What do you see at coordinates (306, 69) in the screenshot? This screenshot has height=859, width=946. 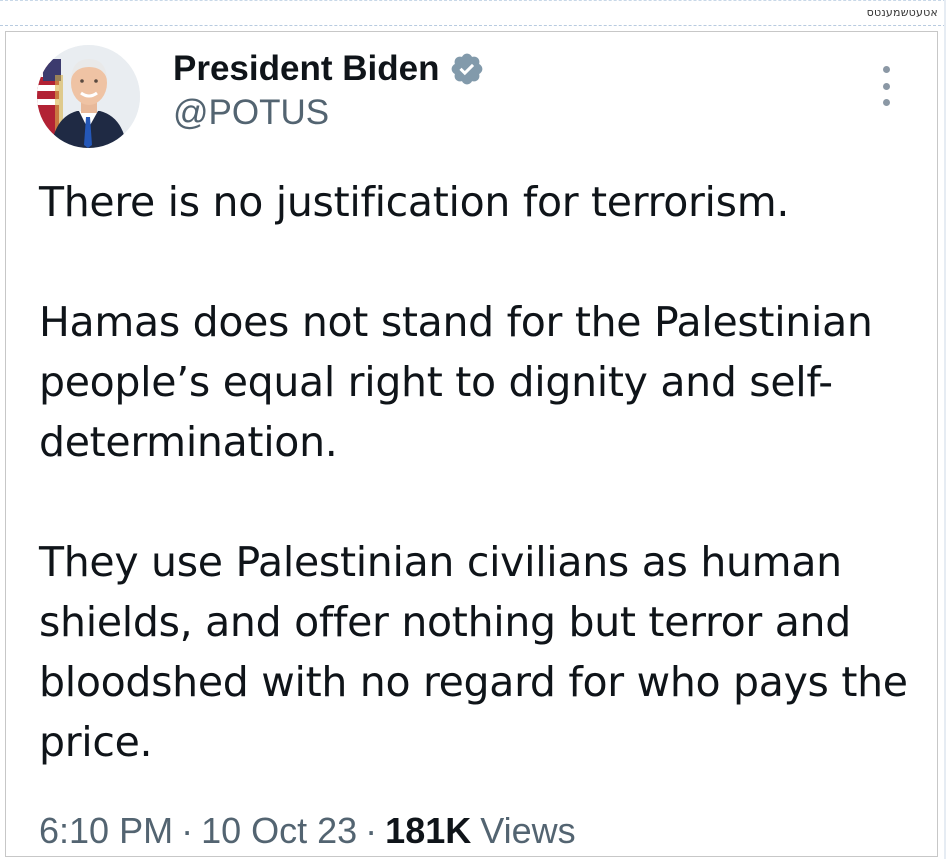 I see `author-name: President Biden` at bounding box center [306, 69].